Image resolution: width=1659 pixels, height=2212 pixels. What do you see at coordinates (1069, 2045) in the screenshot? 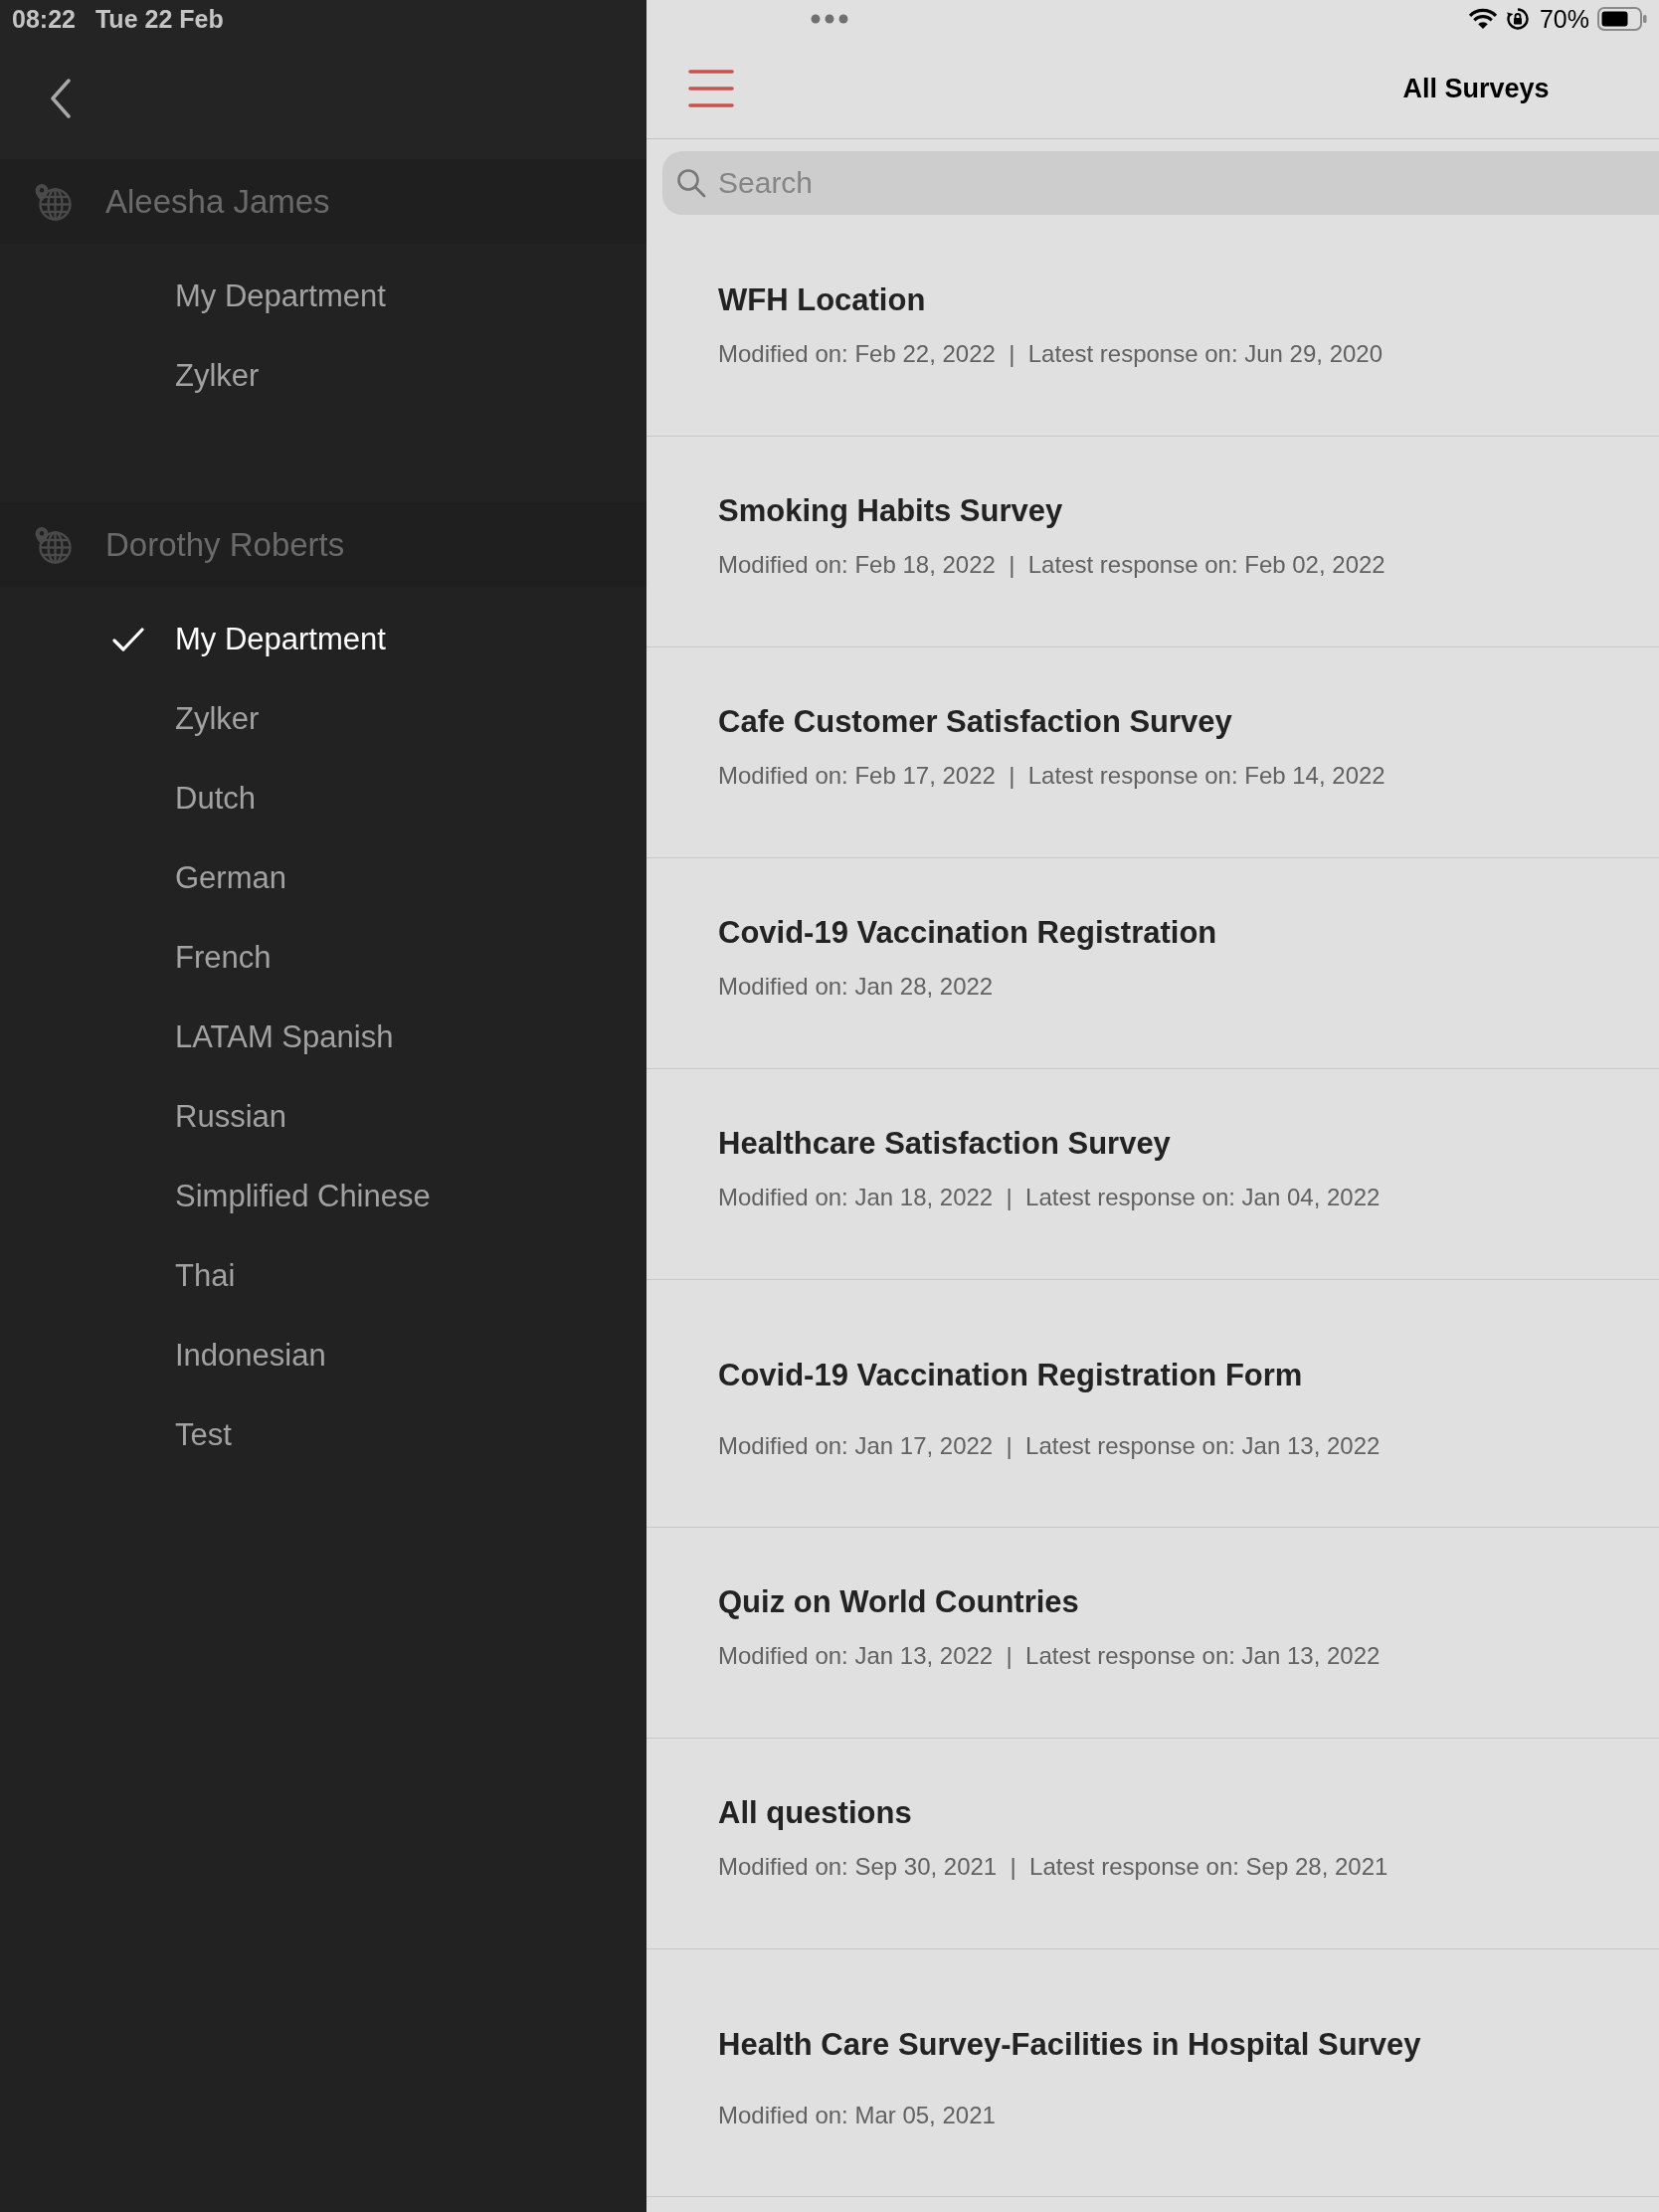
I see `survey-title: Health Care Survey-Facilities in Hospital Survey` at bounding box center [1069, 2045].